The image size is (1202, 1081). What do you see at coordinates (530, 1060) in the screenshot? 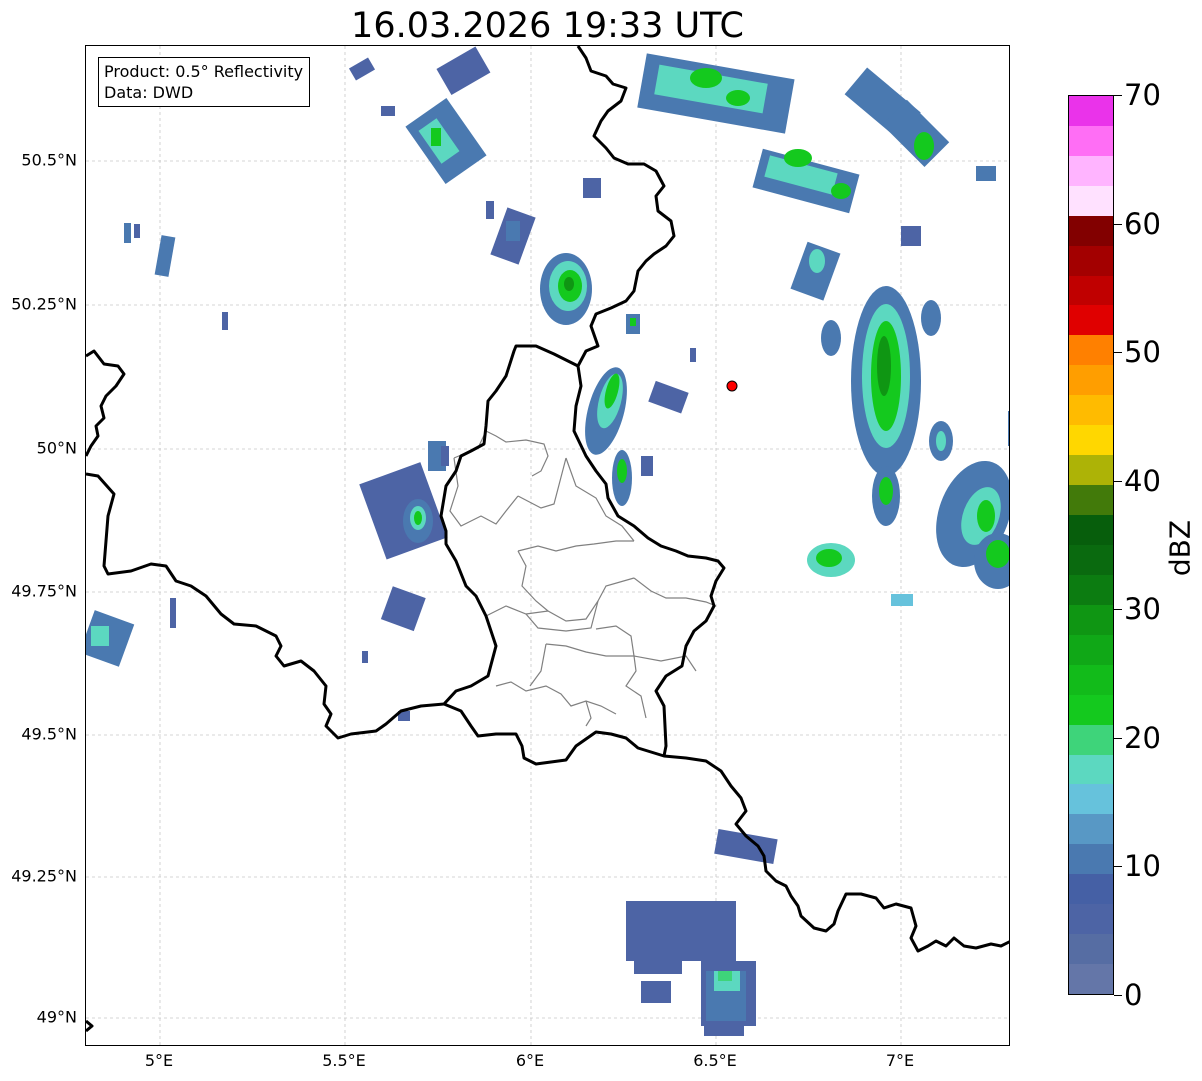
I see `lon-label: 6°E` at bounding box center [530, 1060].